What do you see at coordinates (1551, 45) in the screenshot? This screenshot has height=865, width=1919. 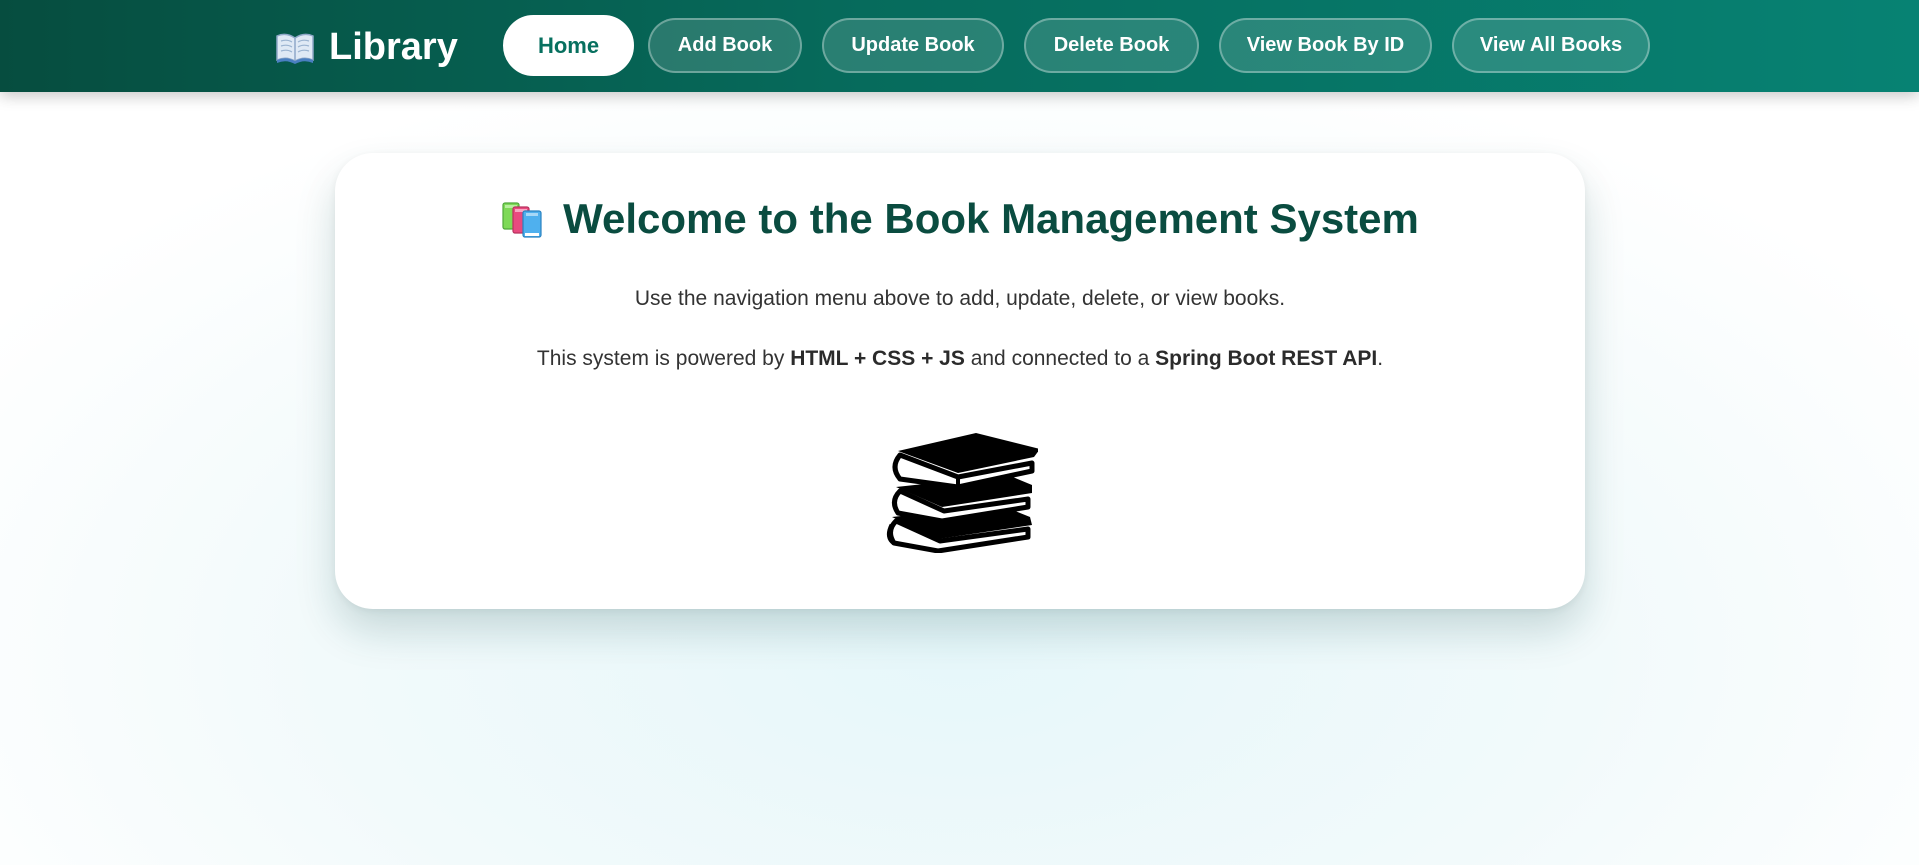 I see `nav-view-all-books-button: View All Books` at bounding box center [1551, 45].